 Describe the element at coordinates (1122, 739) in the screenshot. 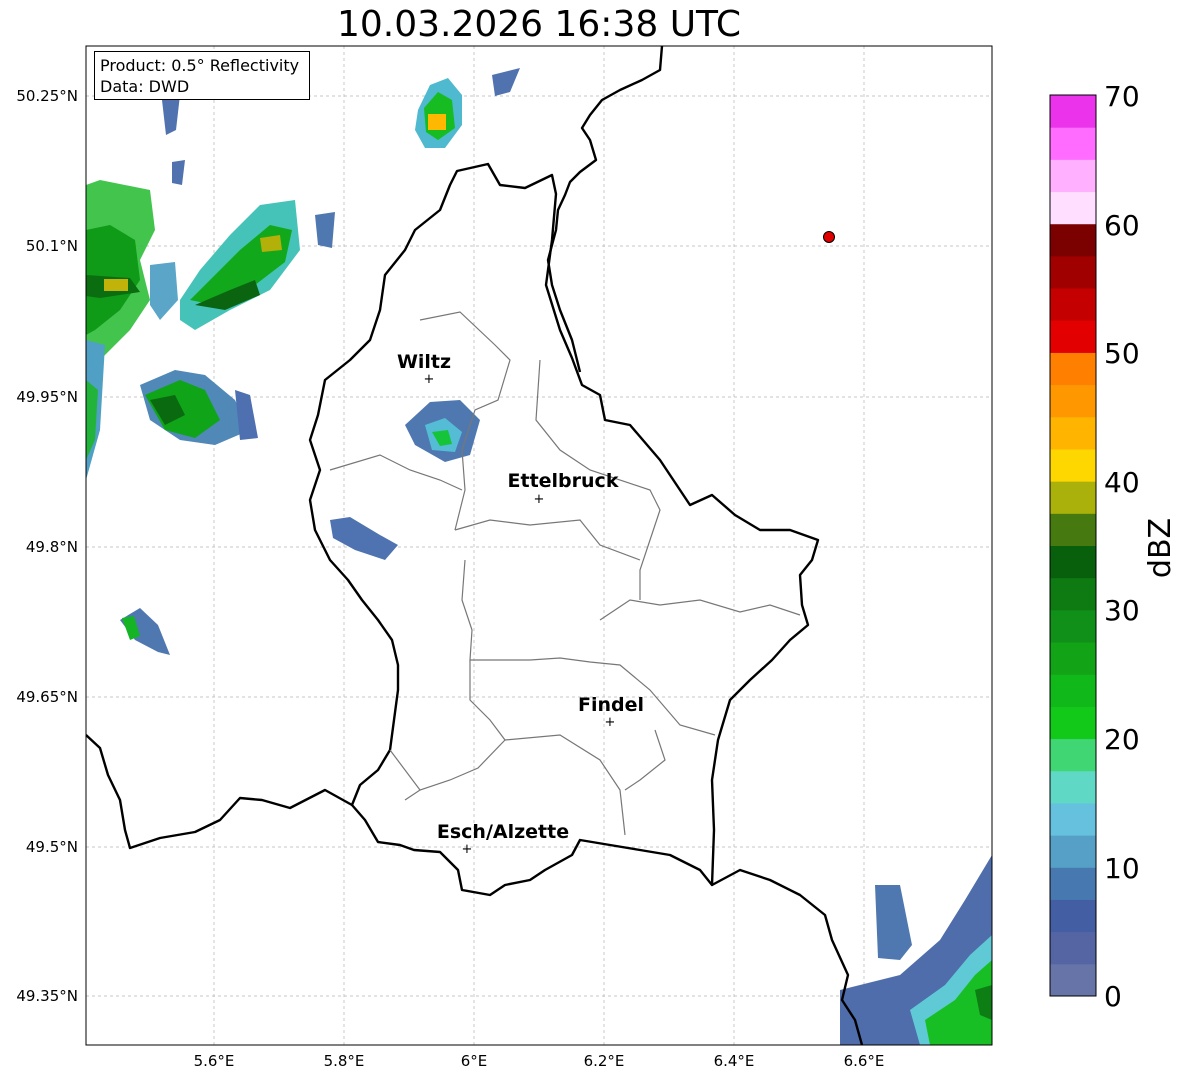

I see `colorbar-tick: 20` at that location.